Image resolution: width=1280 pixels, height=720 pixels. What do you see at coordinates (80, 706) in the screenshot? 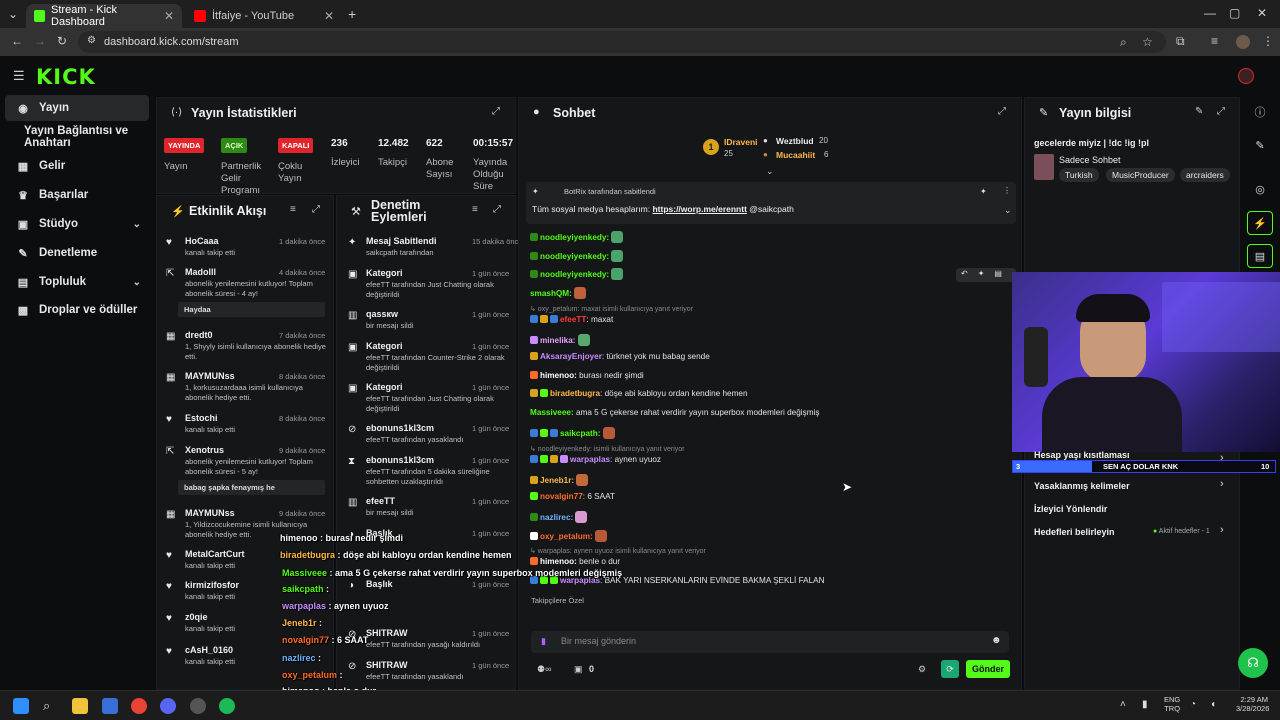
I see `file-explorer-icon` at bounding box center [80, 706].